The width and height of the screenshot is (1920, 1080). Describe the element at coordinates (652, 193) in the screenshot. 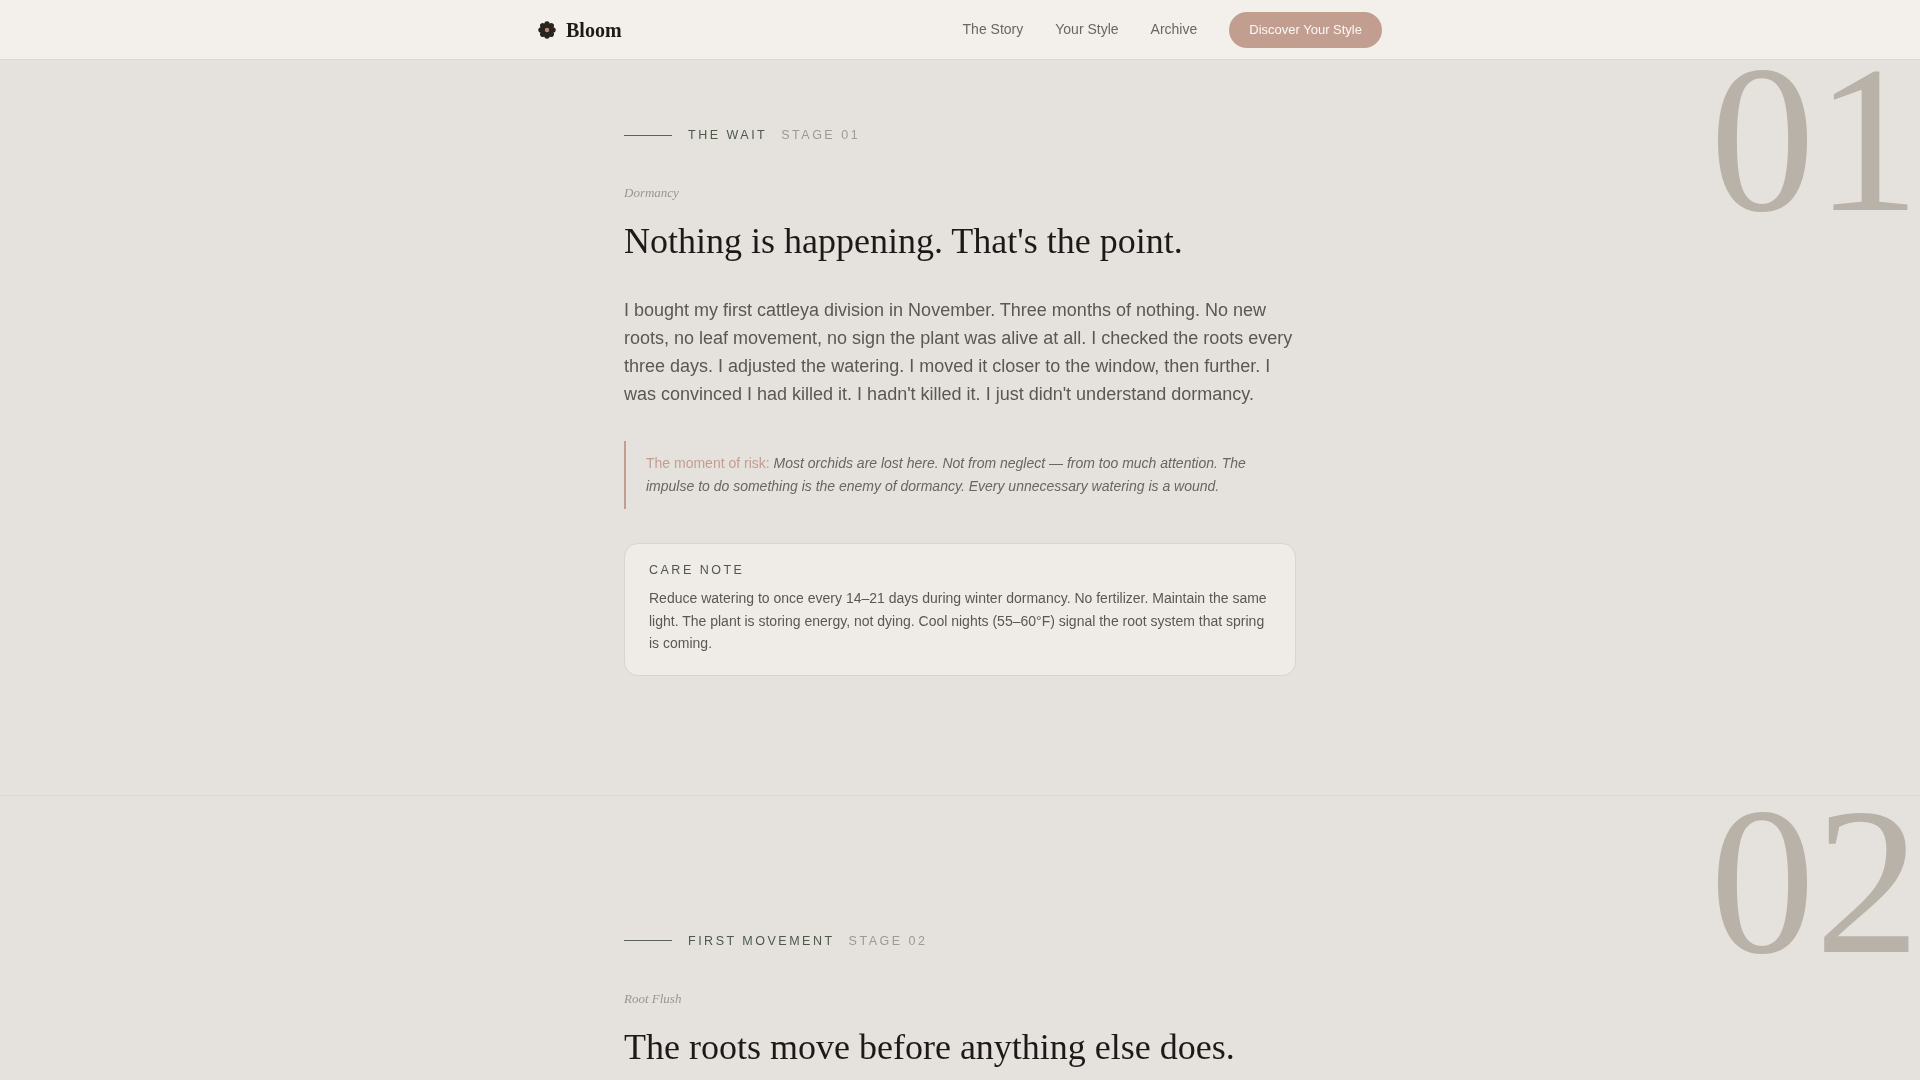

I see `stage-subtitle: Dormancy` at that location.